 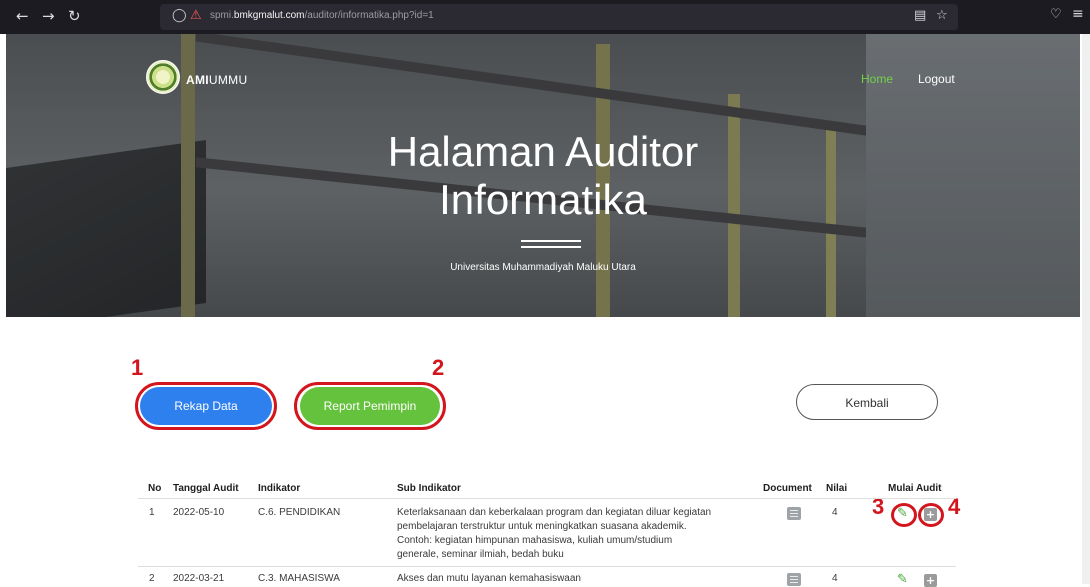 I want to click on nav-home-link: Home, so click(x=877, y=79).